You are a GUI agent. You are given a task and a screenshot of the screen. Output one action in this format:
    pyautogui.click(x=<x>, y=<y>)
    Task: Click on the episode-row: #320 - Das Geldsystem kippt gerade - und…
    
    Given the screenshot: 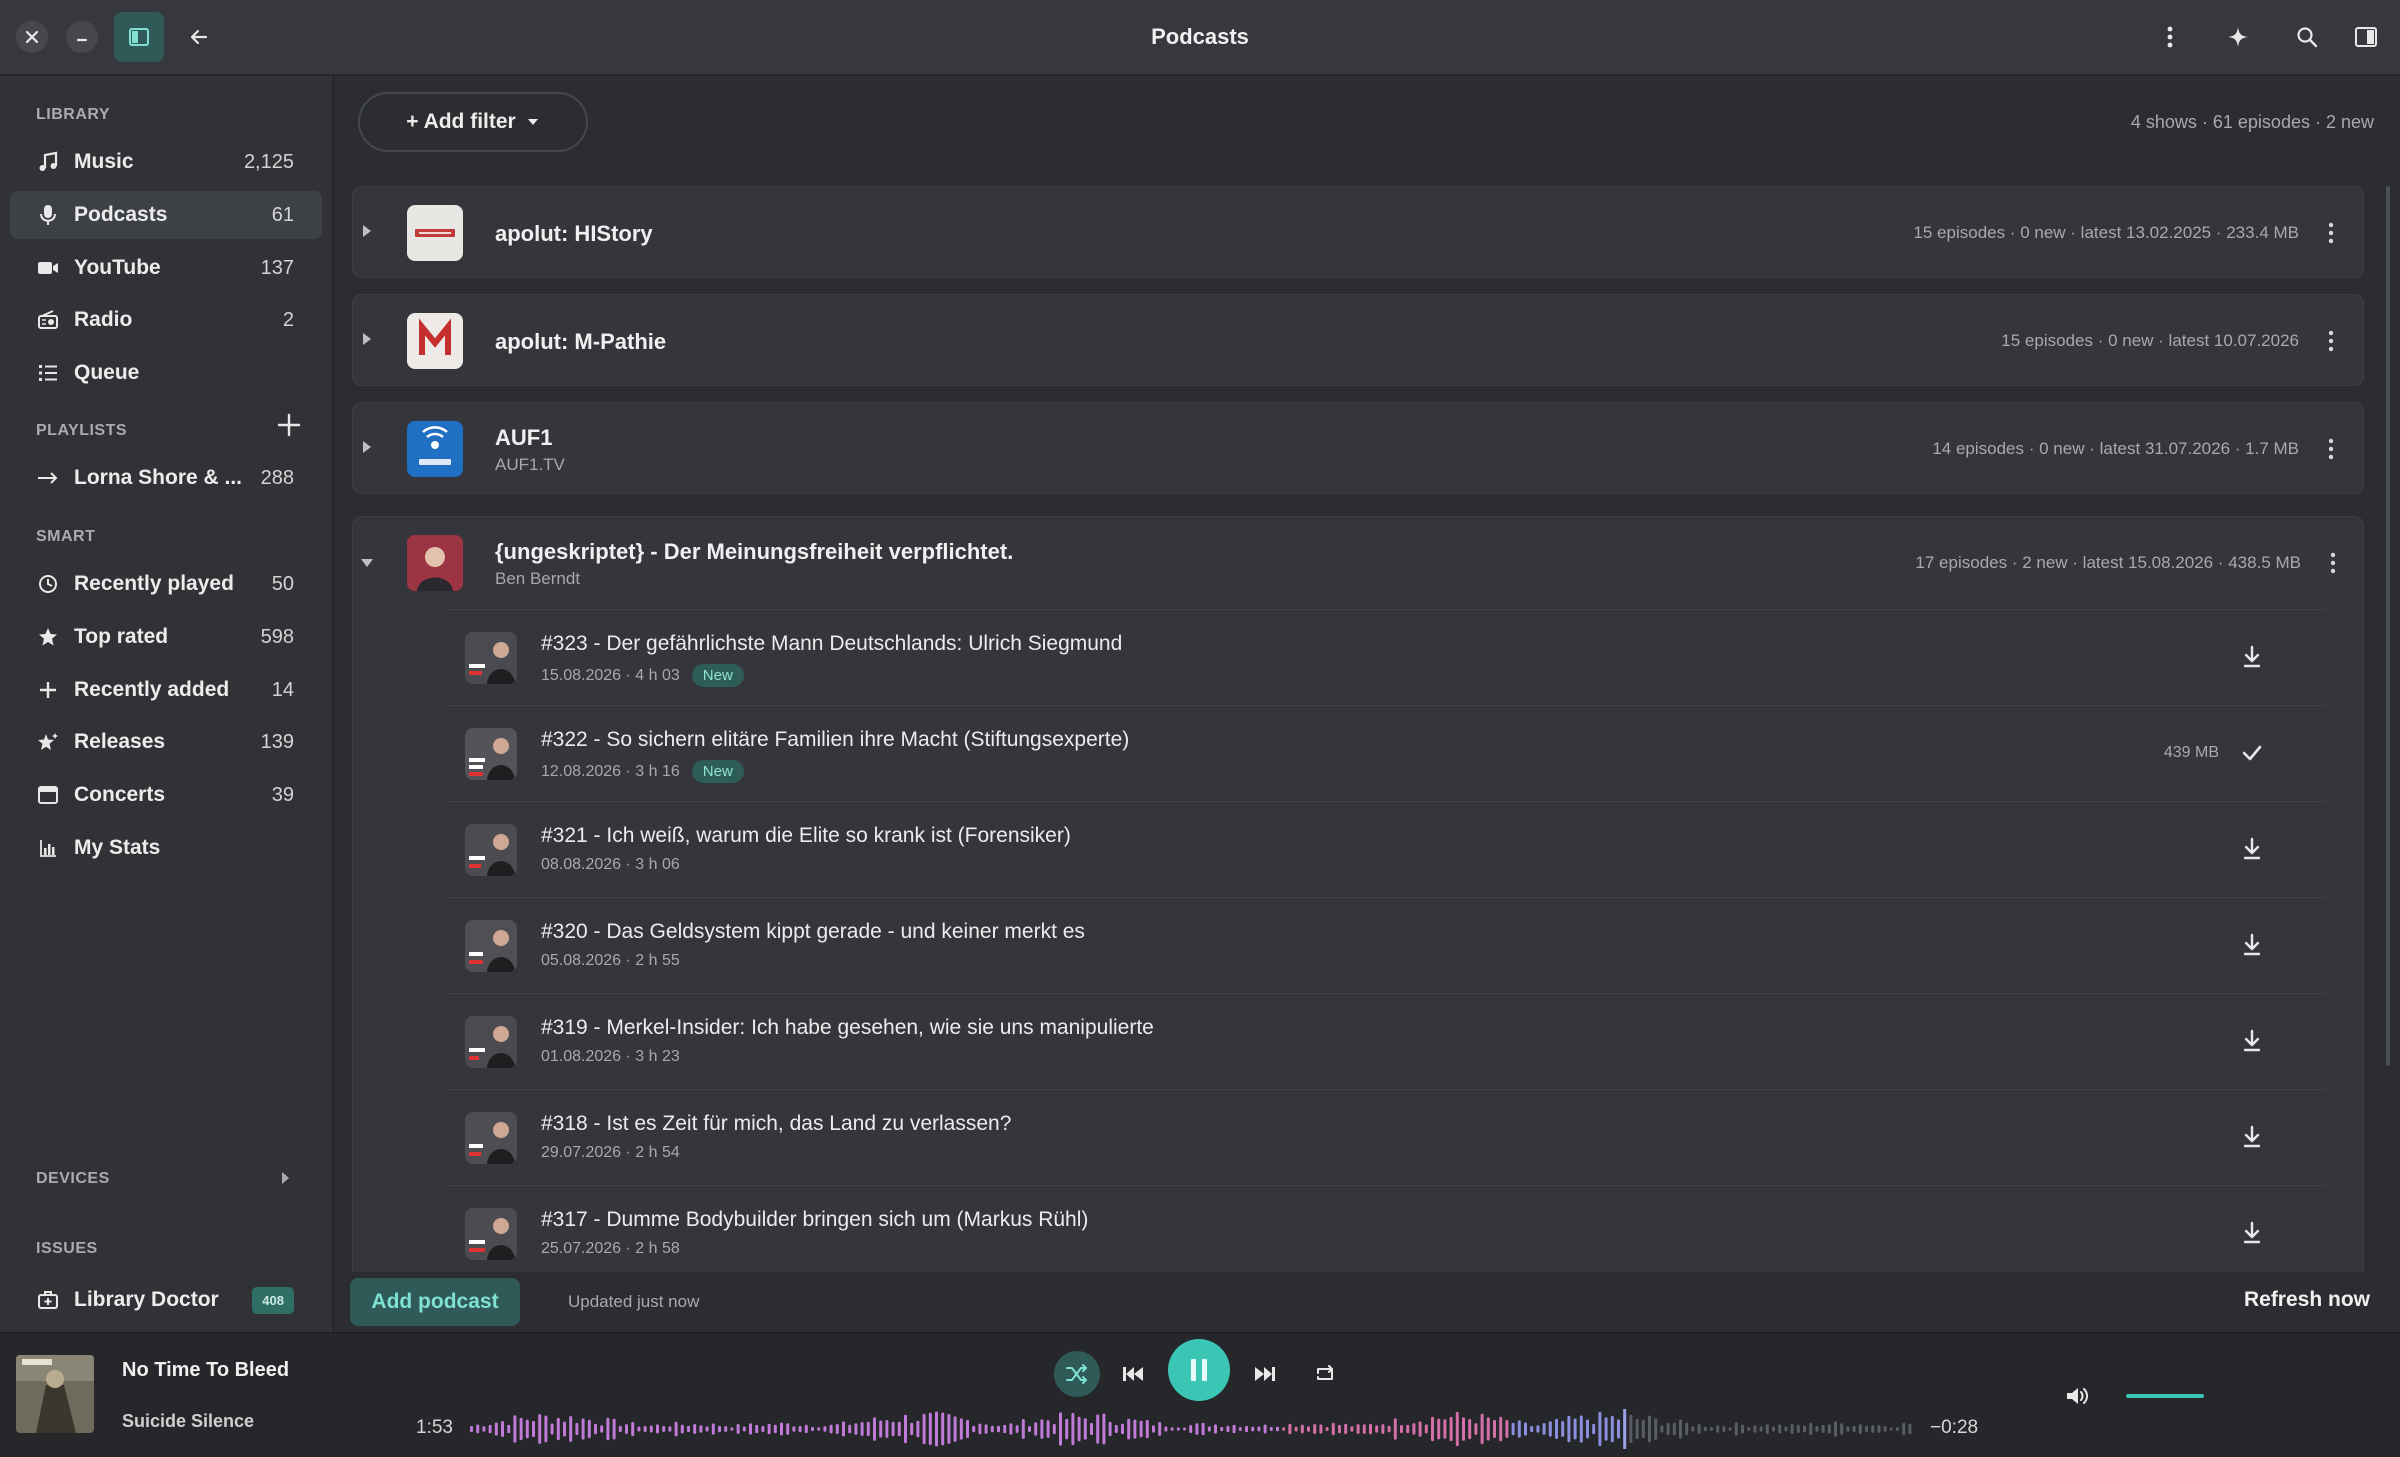 What is the action you would take?
    pyautogui.click(x=1385, y=945)
    